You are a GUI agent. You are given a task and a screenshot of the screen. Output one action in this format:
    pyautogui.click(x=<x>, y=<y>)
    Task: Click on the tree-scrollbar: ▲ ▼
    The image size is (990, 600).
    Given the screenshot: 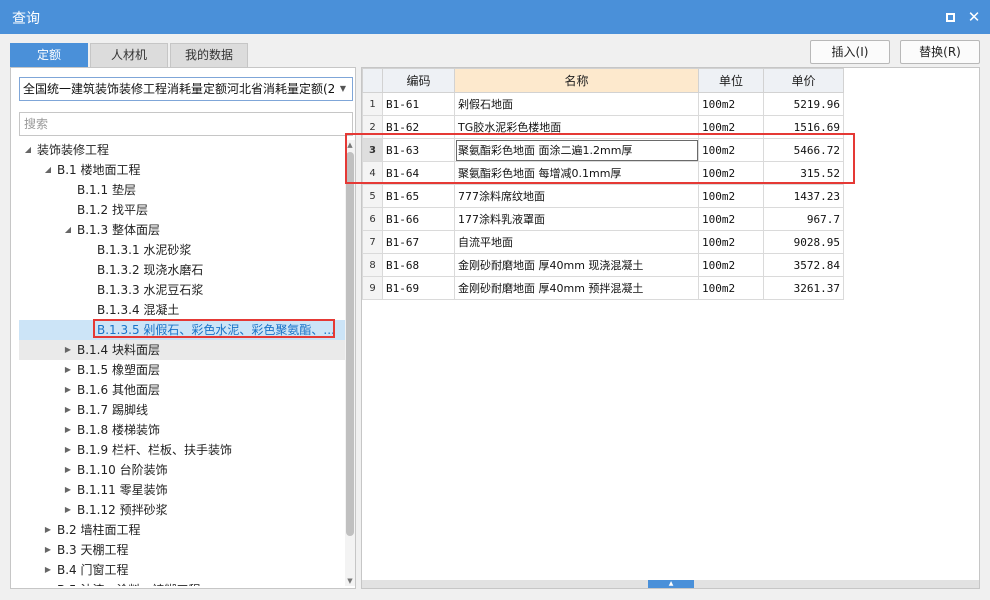 What is the action you would take?
    pyautogui.click(x=350, y=363)
    